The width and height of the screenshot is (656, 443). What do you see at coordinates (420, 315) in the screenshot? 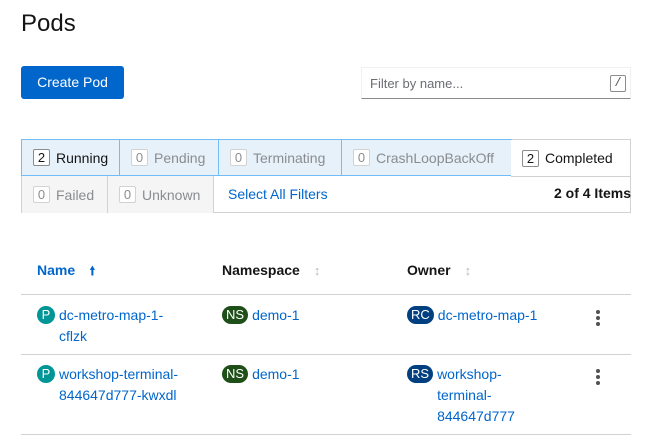
I see `owner-resource-badge: RC` at bounding box center [420, 315].